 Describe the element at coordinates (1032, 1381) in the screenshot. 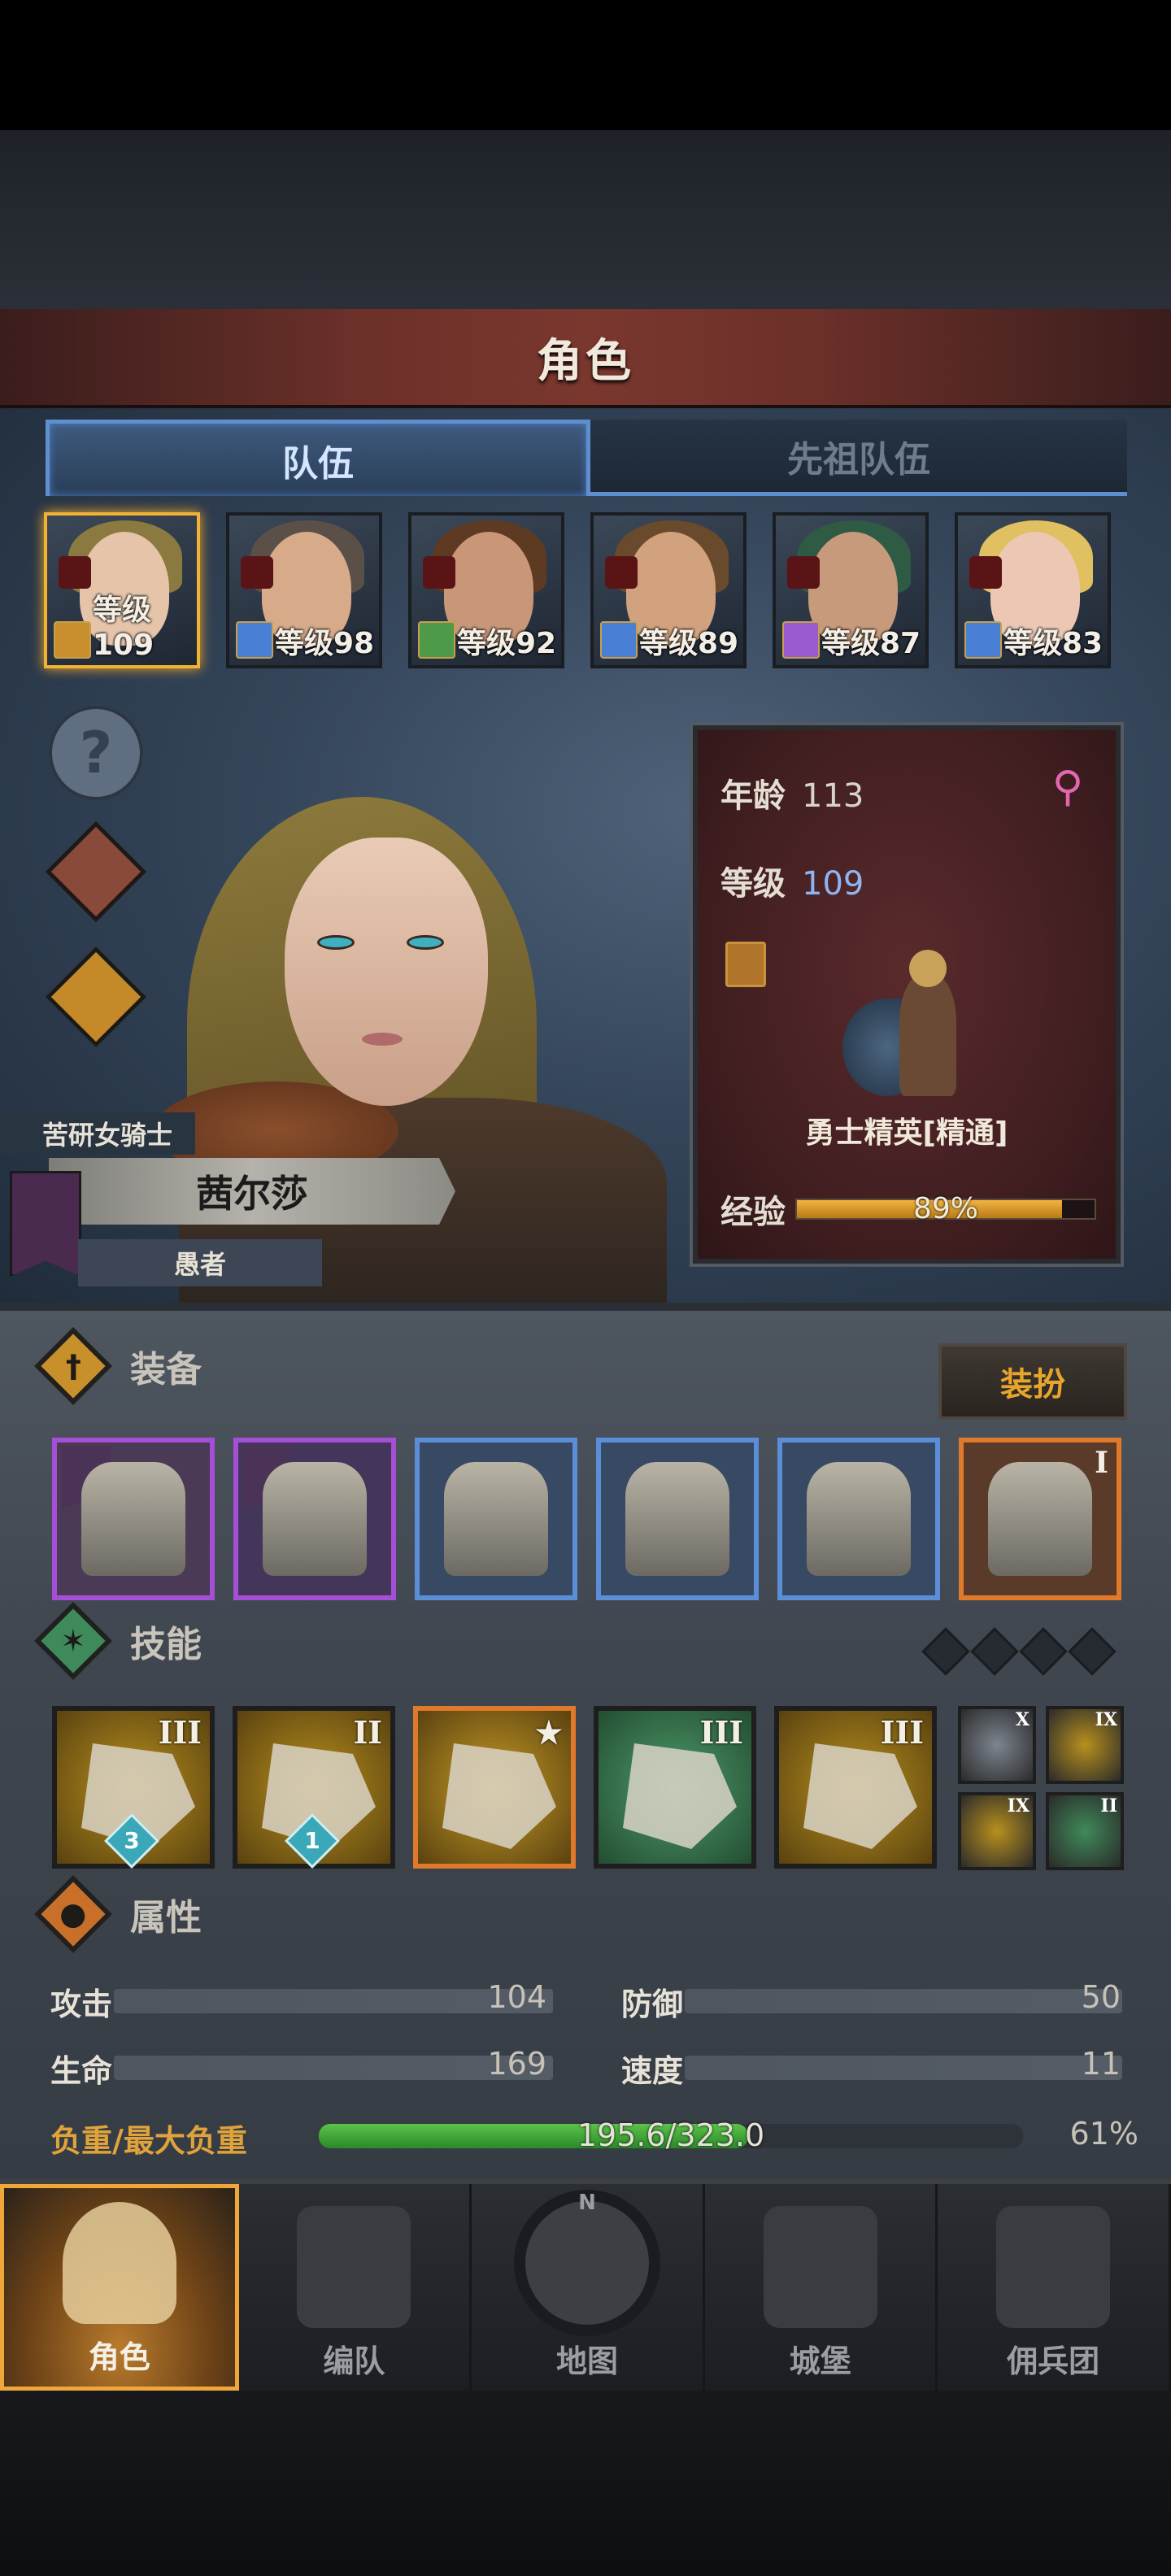

I see `dress-up-button: 装扮` at that location.